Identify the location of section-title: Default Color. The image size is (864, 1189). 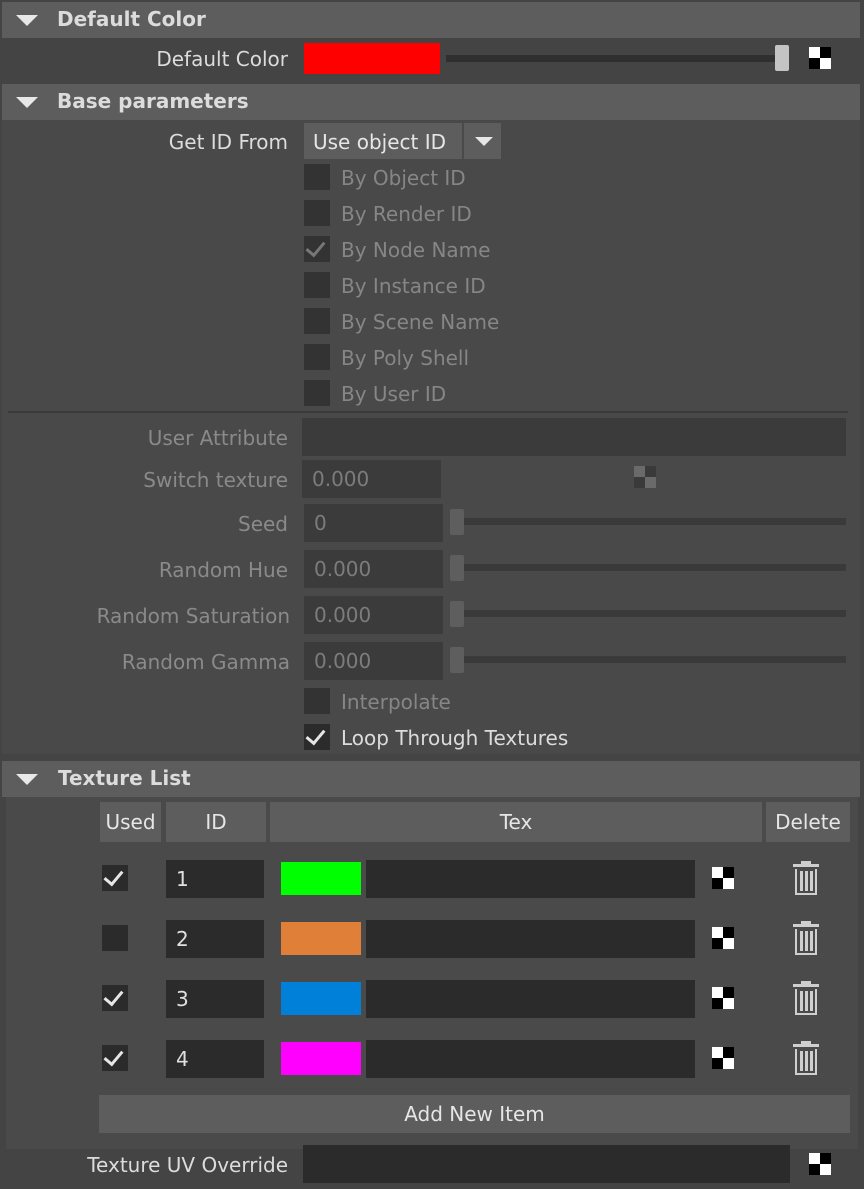
(131, 19).